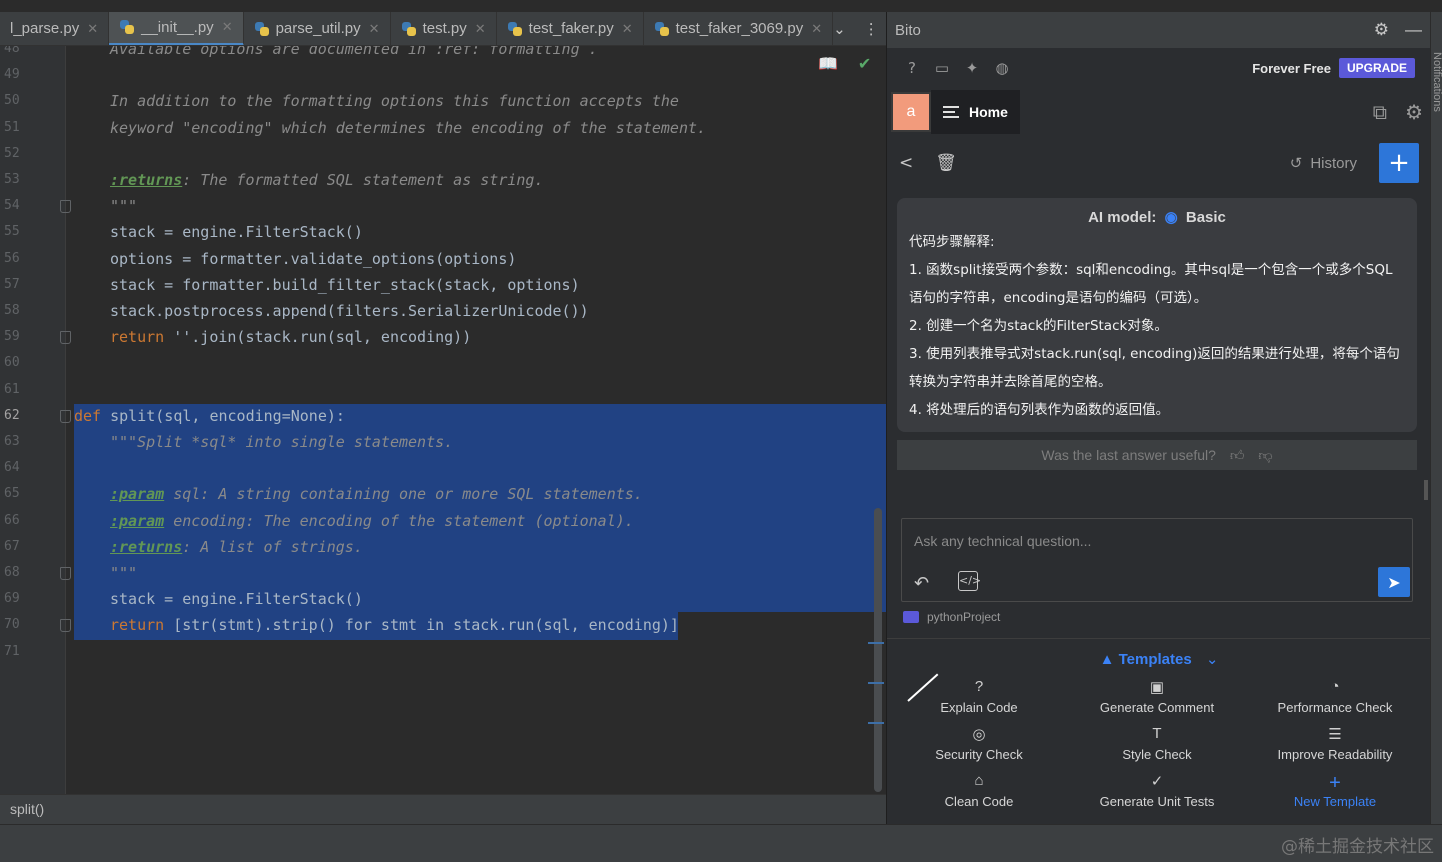 Image resolution: width=1442 pixels, height=862 pixels. What do you see at coordinates (1413, 30) in the screenshot?
I see `minimize-icon: —` at bounding box center [1413, 30].